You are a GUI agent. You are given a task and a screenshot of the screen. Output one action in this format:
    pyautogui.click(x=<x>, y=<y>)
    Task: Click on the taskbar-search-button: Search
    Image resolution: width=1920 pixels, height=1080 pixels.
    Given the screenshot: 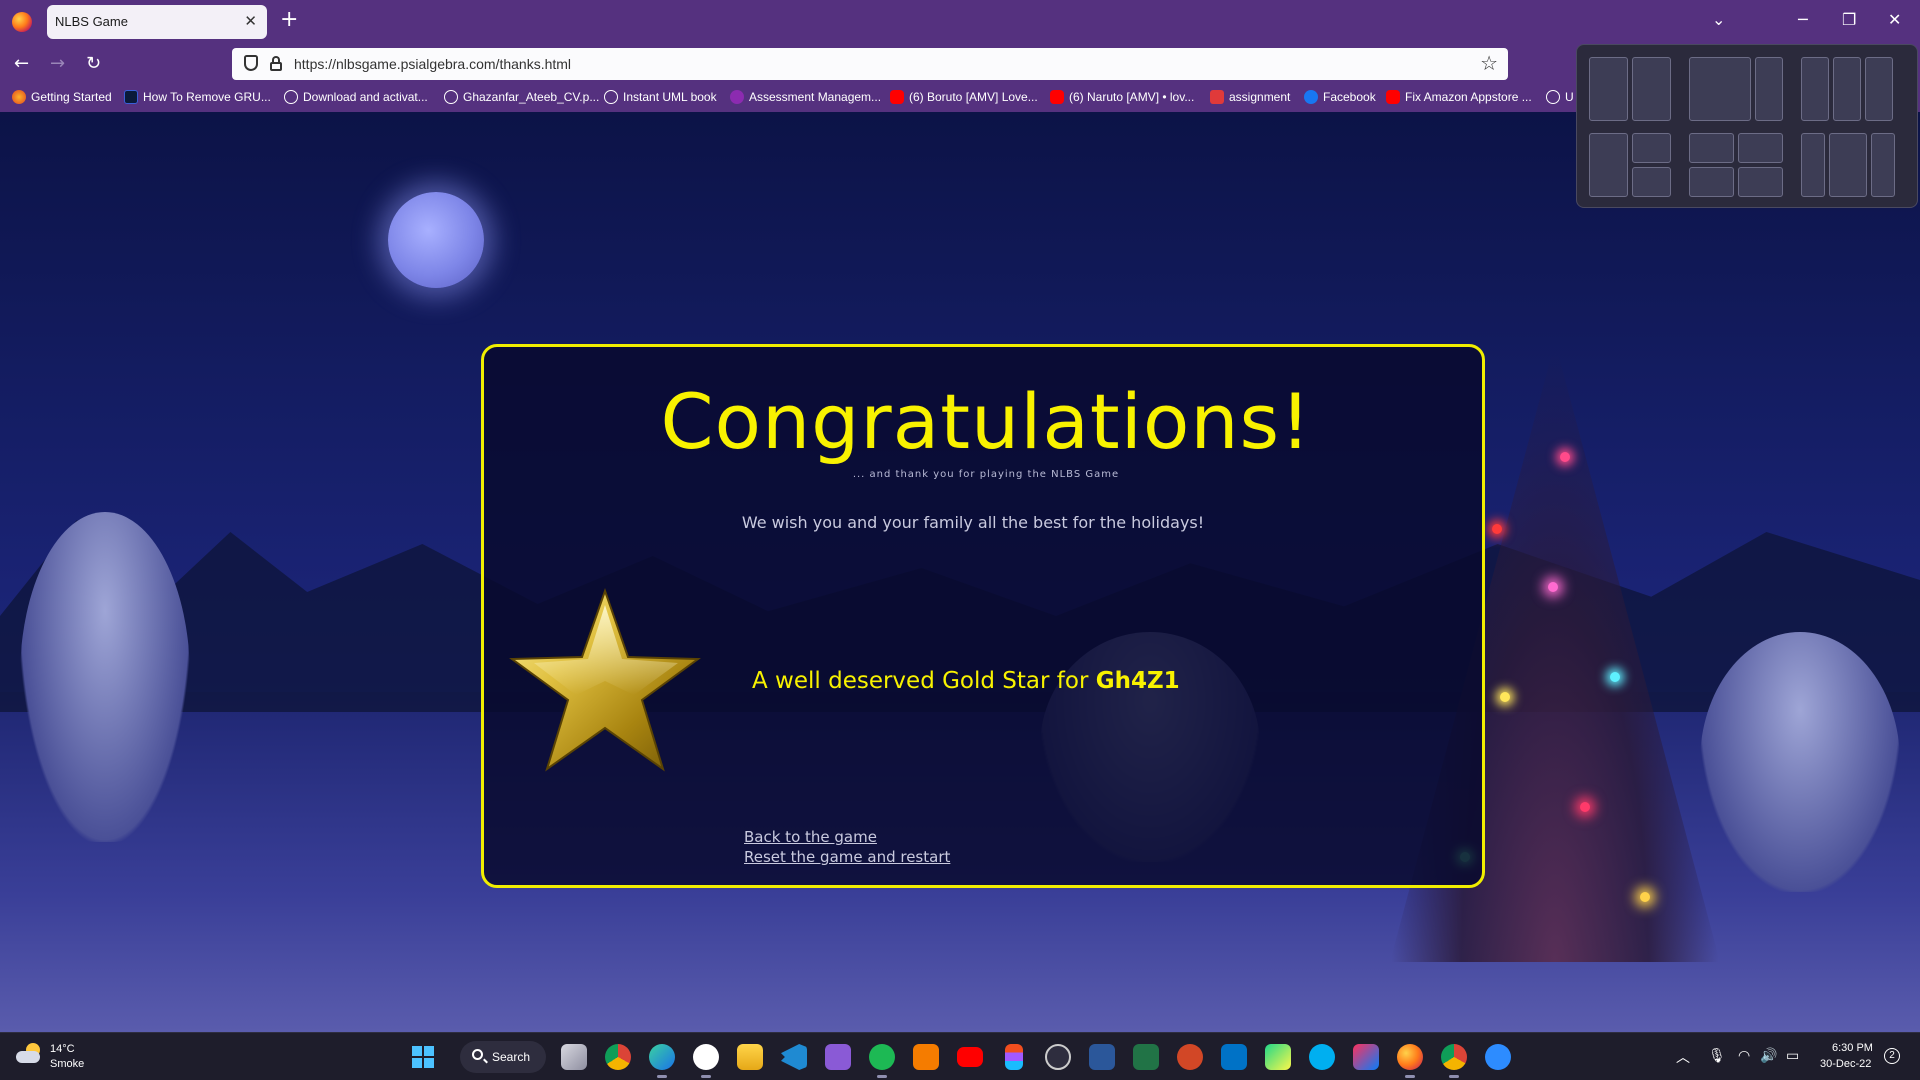 What is the action you would take?
    pyautogui.click(x=503, y=1057)
    